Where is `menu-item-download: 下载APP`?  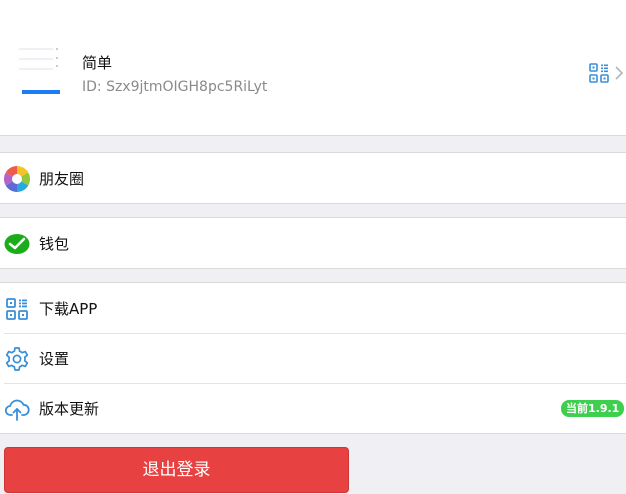
menu-item-download: 下载APP is located at coordinates (313, 308).